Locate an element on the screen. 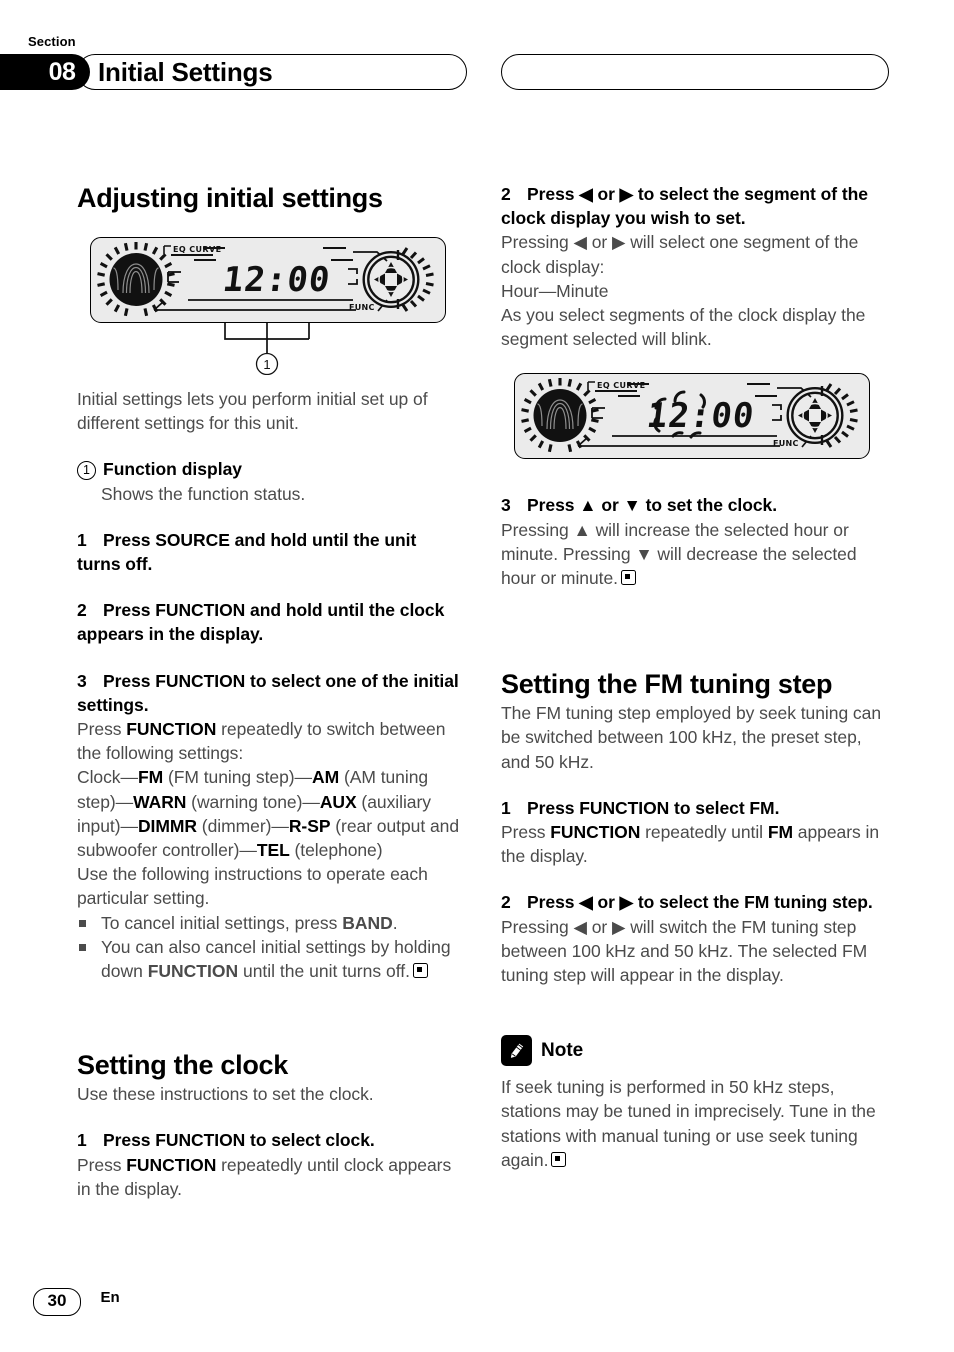  section-word: Section is located at coordinates (52, 41).